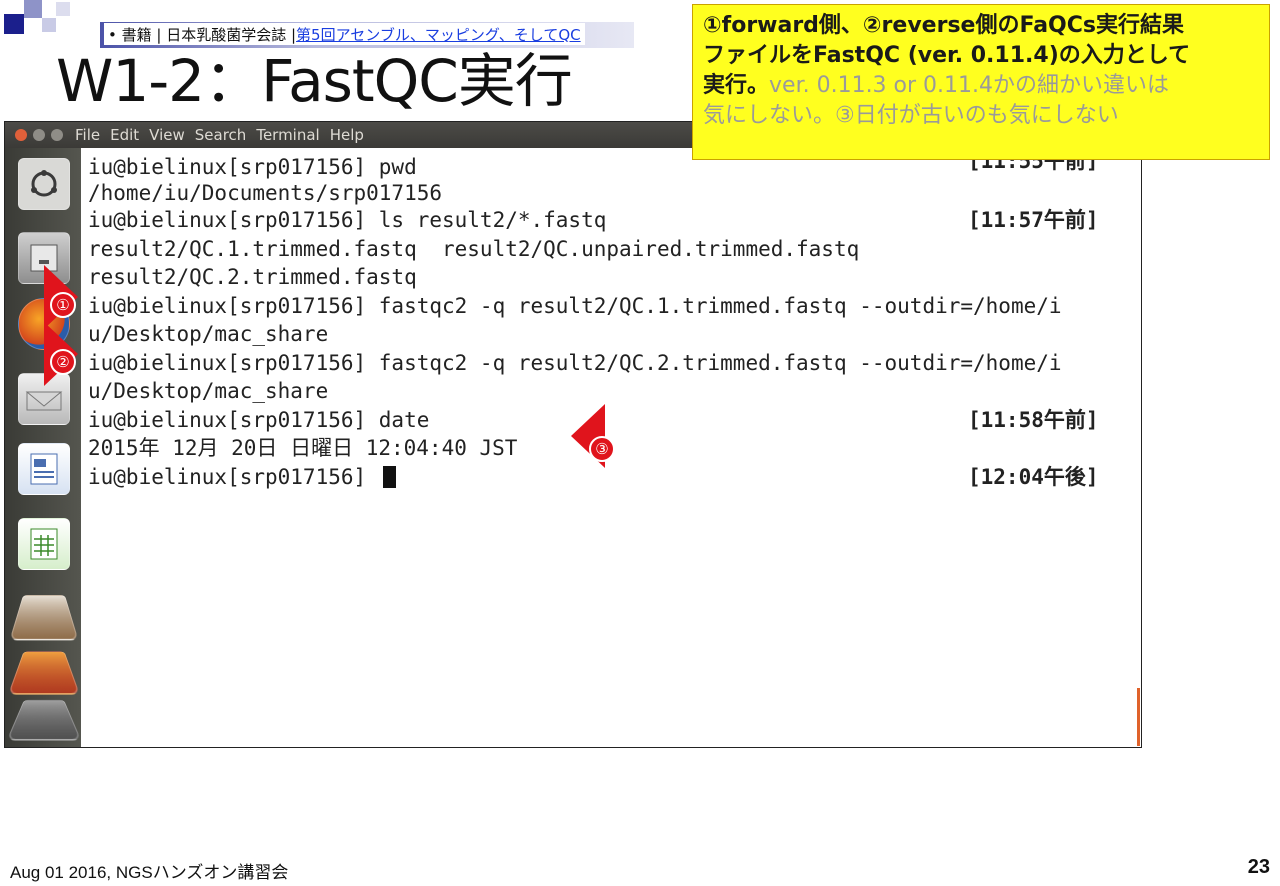 The height and width of the screenshot is (886, 1280). Describe the element at coordinates (44, 544) in the screenshot. I see `calc-icon` at that location.